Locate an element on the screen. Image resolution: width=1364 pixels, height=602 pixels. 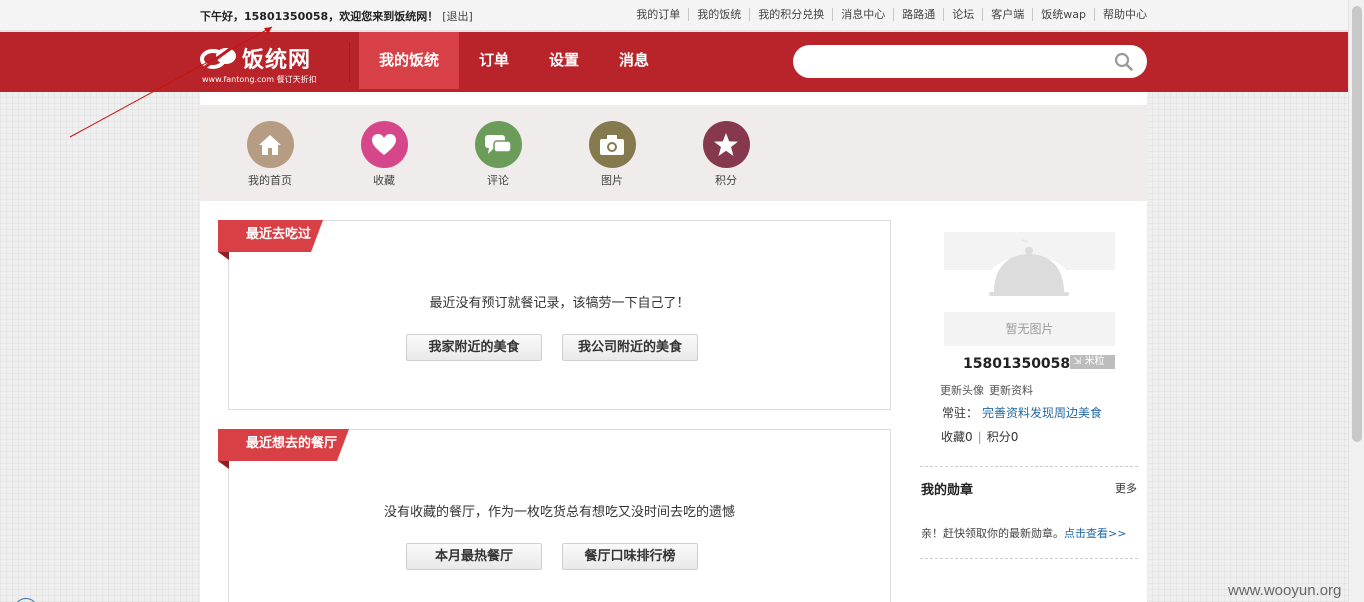
greeting: 下午好，15801350058，欢迎您来到饭统网！ [退出] is located at coordinates (336, 16).